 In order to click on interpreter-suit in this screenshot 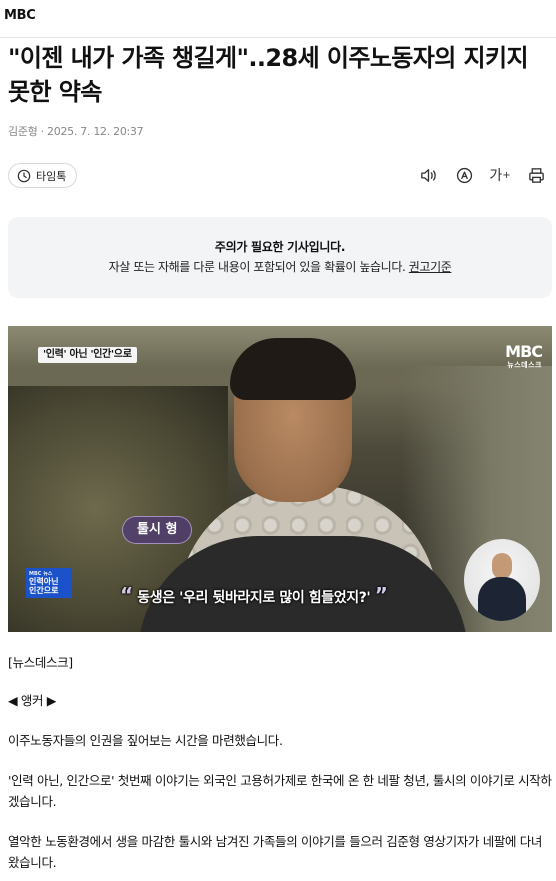, I will do `click(502, 599)`.